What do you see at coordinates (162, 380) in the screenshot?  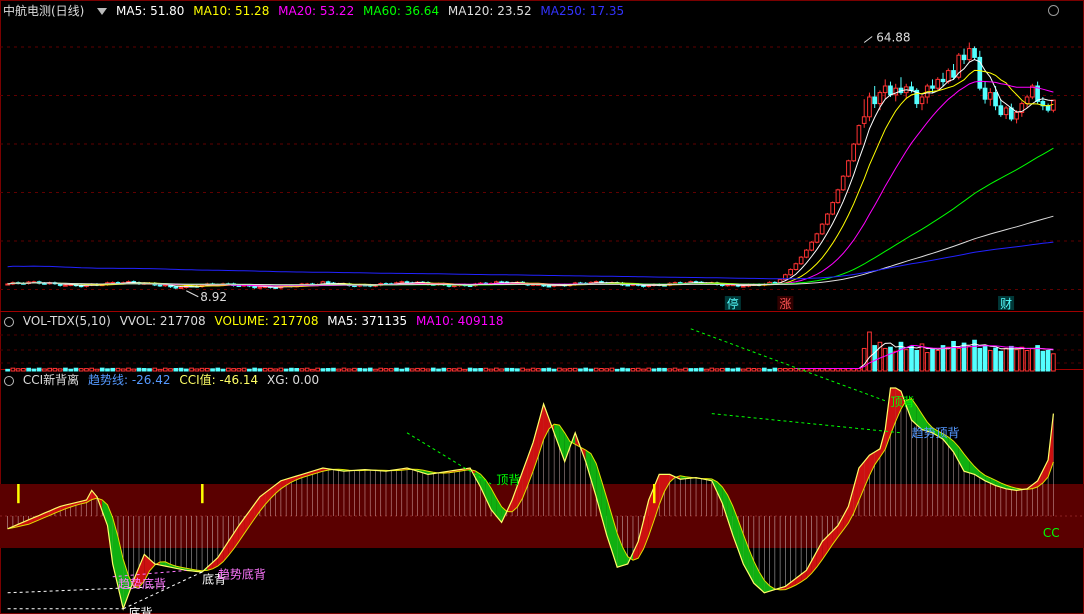 I see `cci-panel-header: CCI新背离 趋势线: -26.42 CCI值: -46.14 XG: 0.00` at bounding box center [162, 380].